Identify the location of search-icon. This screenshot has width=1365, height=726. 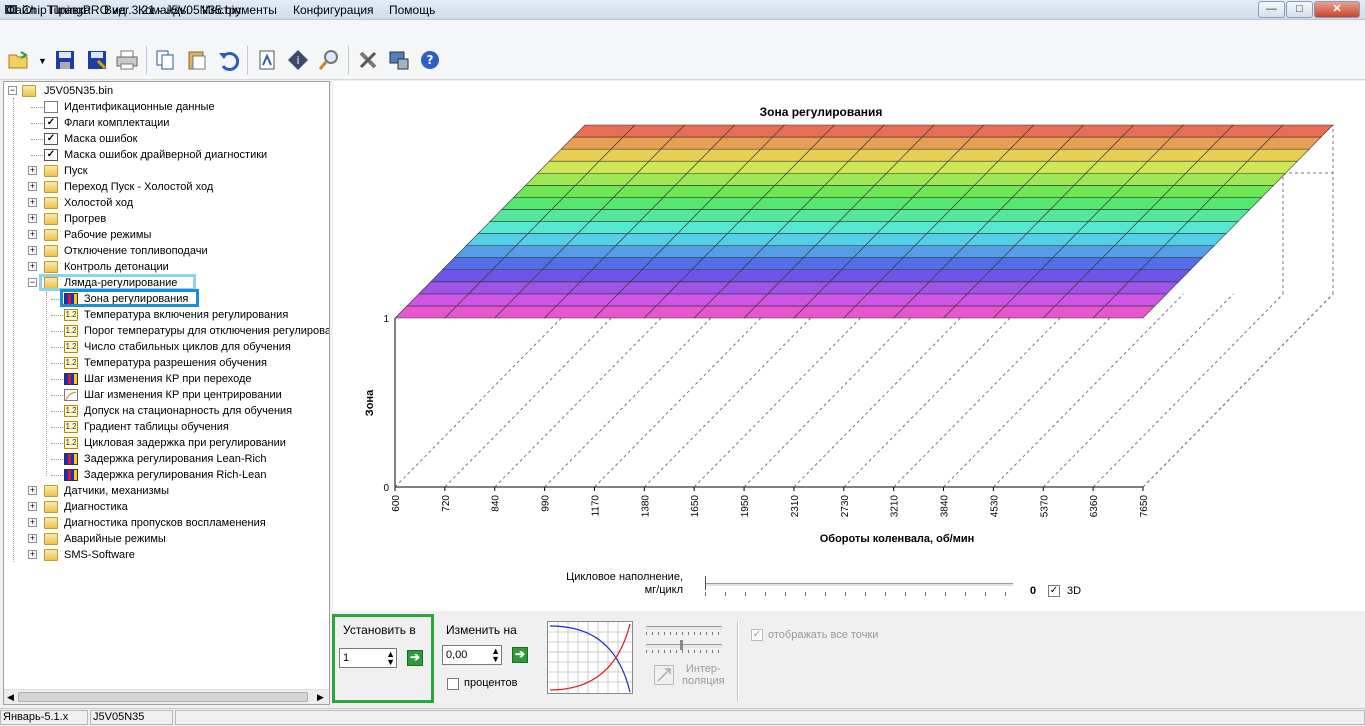
(329, 60).